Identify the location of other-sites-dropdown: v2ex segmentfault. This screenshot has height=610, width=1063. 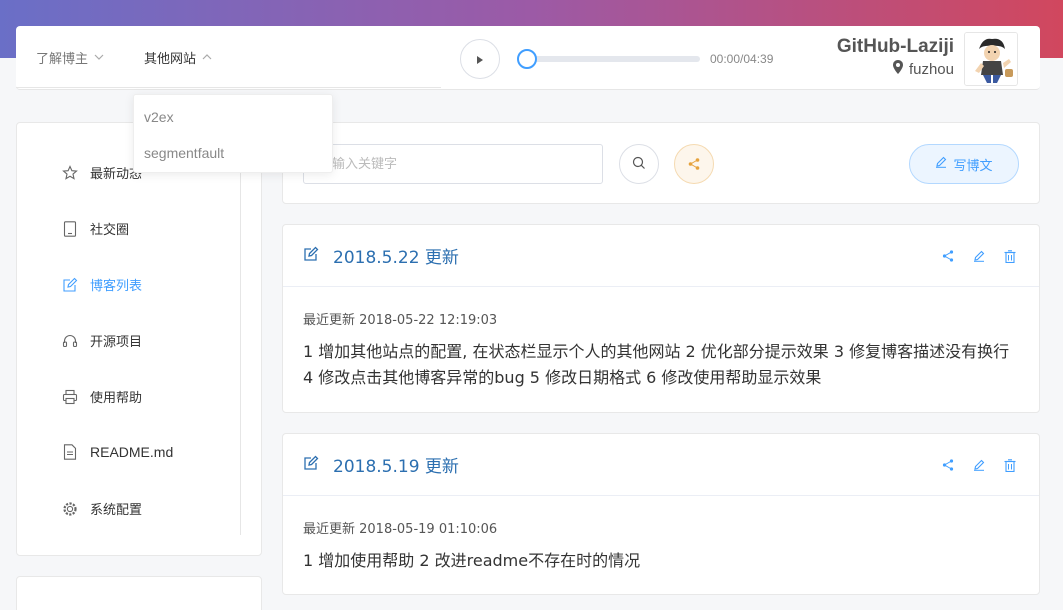
(233, 133).